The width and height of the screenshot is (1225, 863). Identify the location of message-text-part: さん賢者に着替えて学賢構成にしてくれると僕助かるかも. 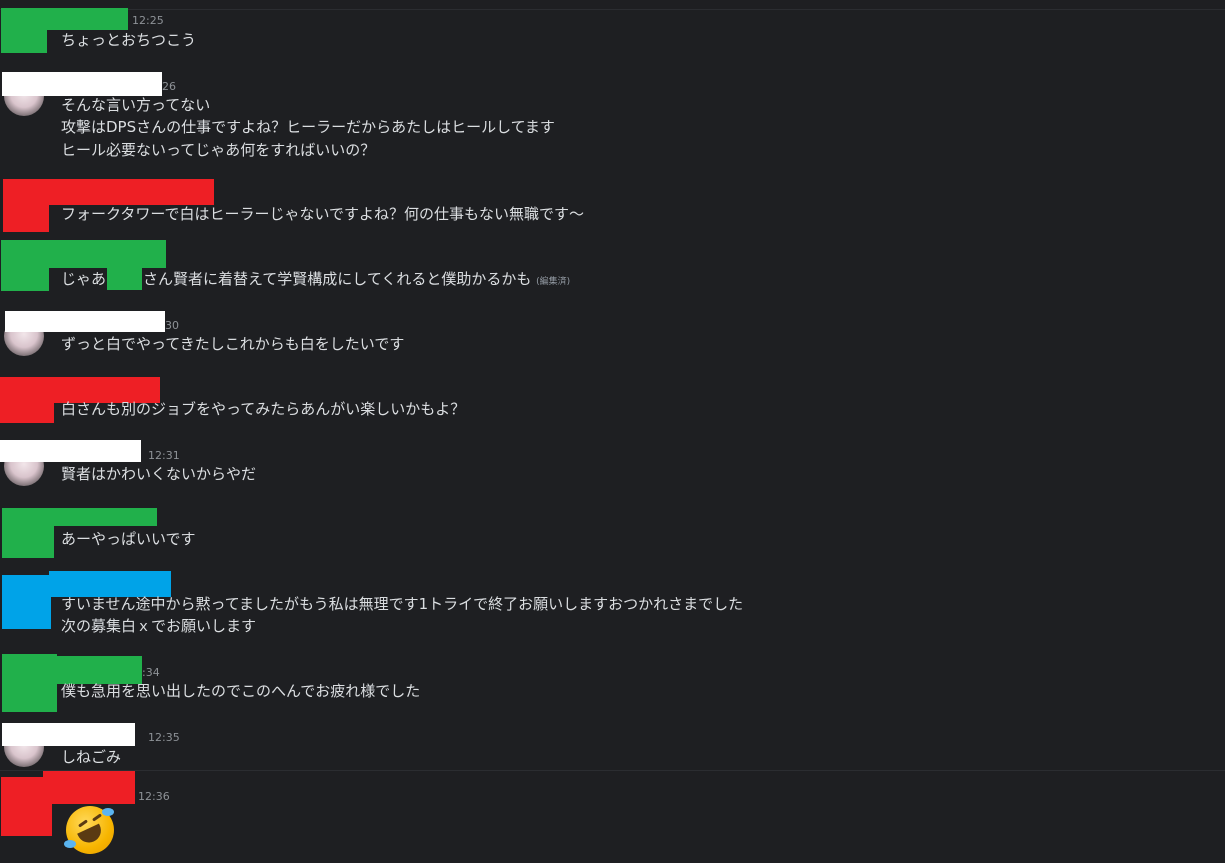
(337, 279).